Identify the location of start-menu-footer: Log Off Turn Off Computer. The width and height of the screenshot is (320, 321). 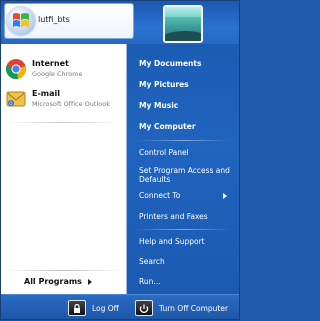
(120, 307).